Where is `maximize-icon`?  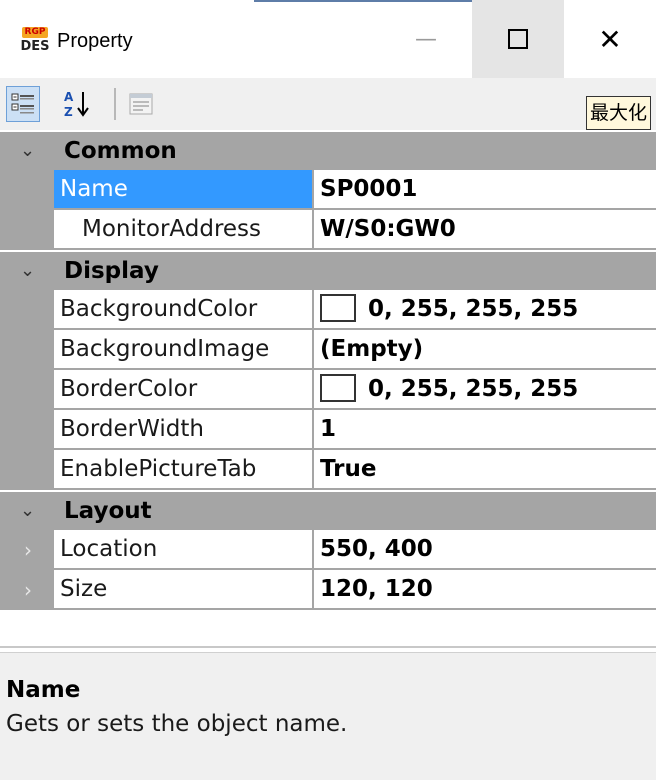 maximize-icon is located at coordinates (518, 39).